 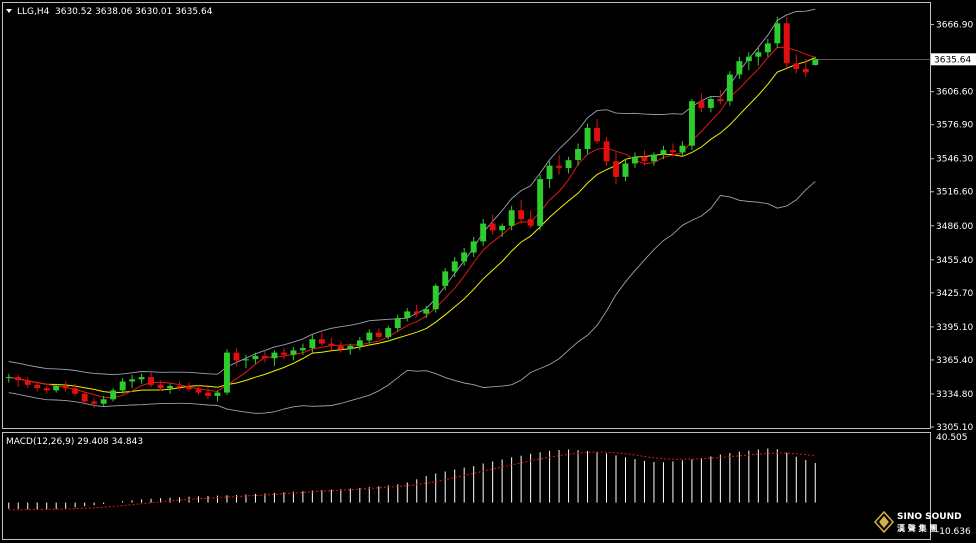 I want to click on last-price-tag: 3635.64, so click(x=953, y=59).